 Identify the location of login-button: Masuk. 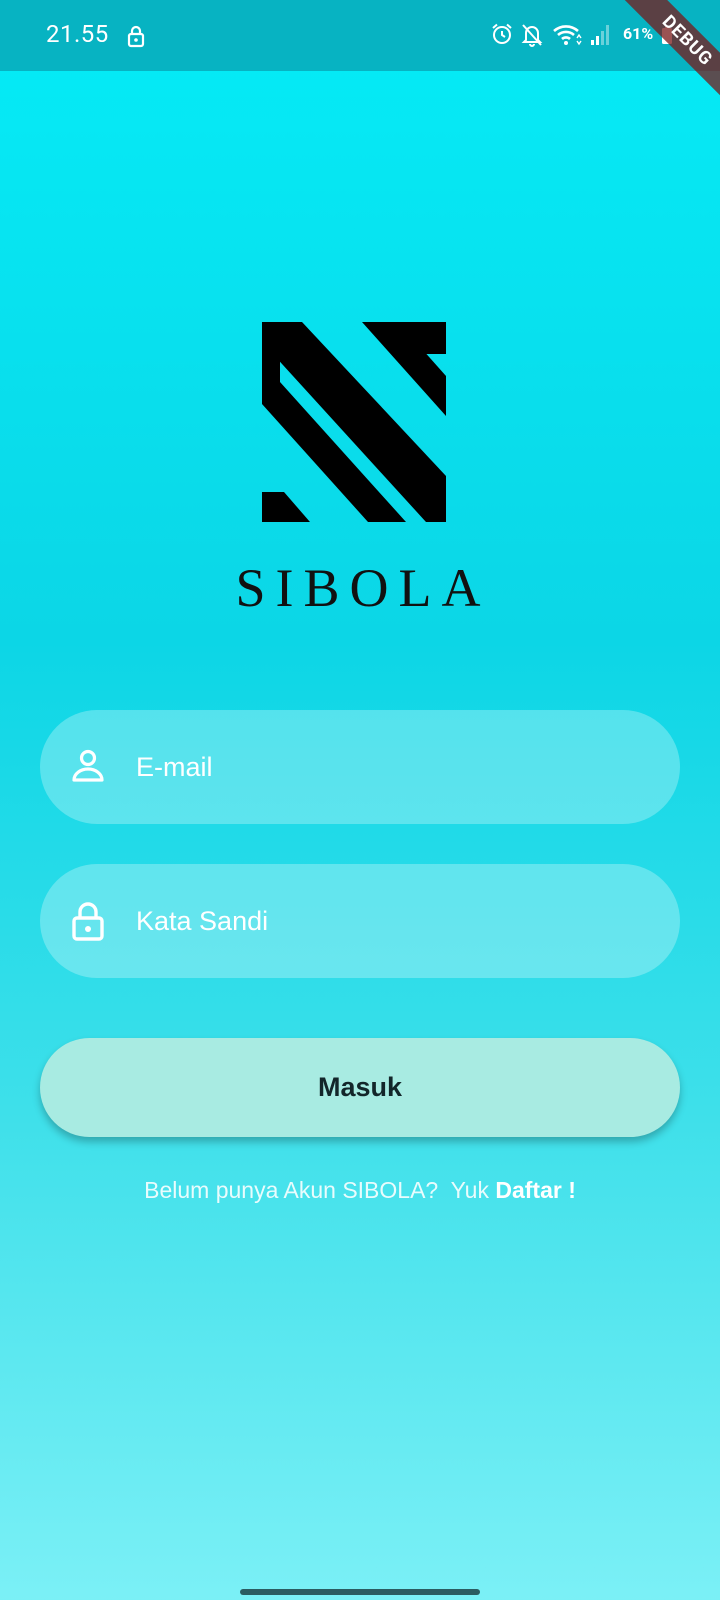
(360, 1087).